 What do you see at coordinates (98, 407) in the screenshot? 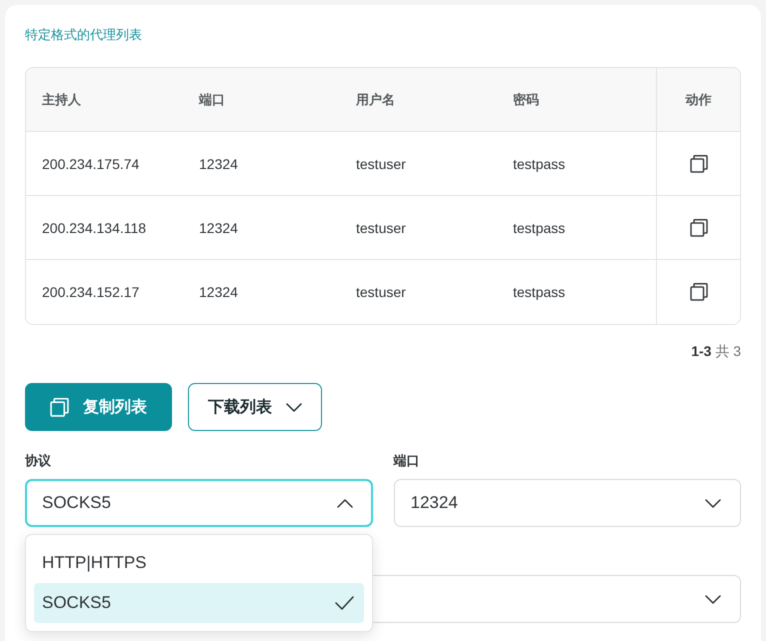
I see `copy-list-button: 复制列表` at bounding box center [98, 407].